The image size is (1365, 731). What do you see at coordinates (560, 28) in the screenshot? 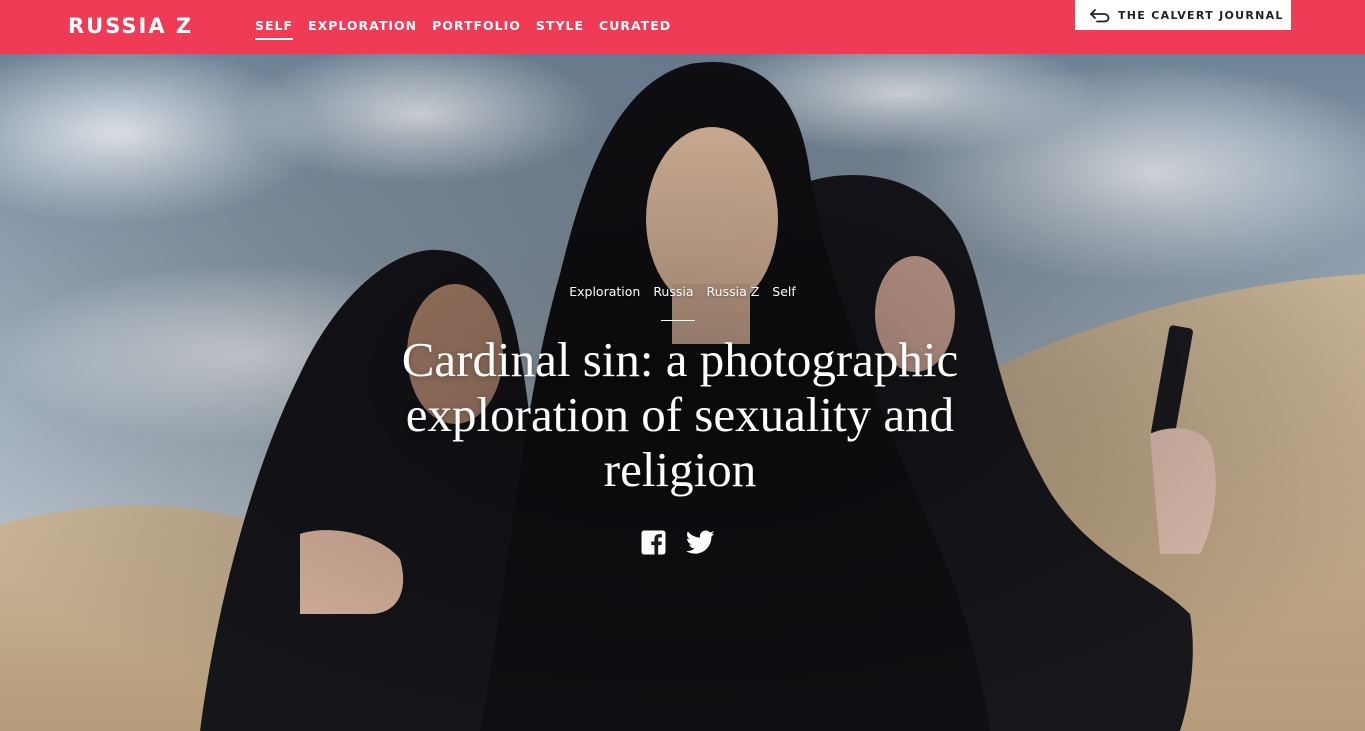
I see `nav-item-style: STYLE` at bounding box center [560, 28].